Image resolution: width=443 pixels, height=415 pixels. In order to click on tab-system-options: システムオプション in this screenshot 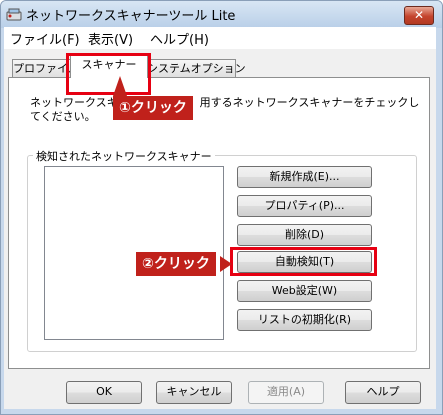, I will do `click(196, 68)`.